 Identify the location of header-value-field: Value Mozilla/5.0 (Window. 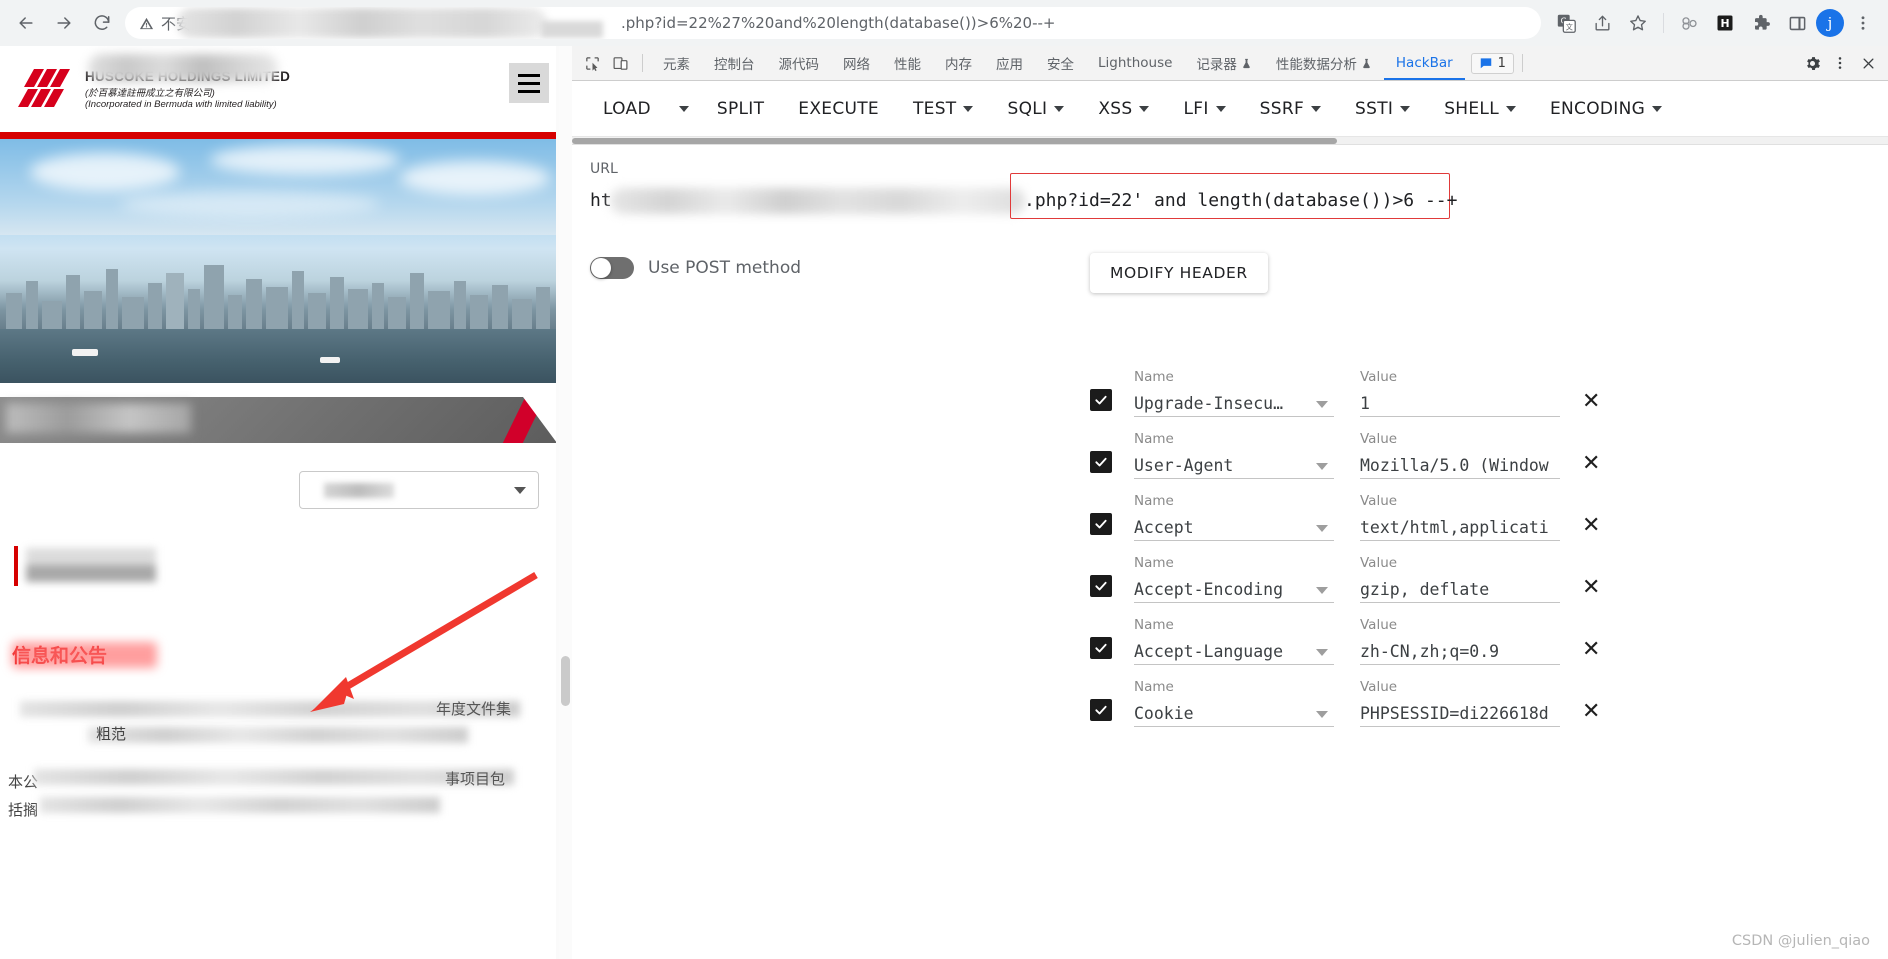
(1460, 455).